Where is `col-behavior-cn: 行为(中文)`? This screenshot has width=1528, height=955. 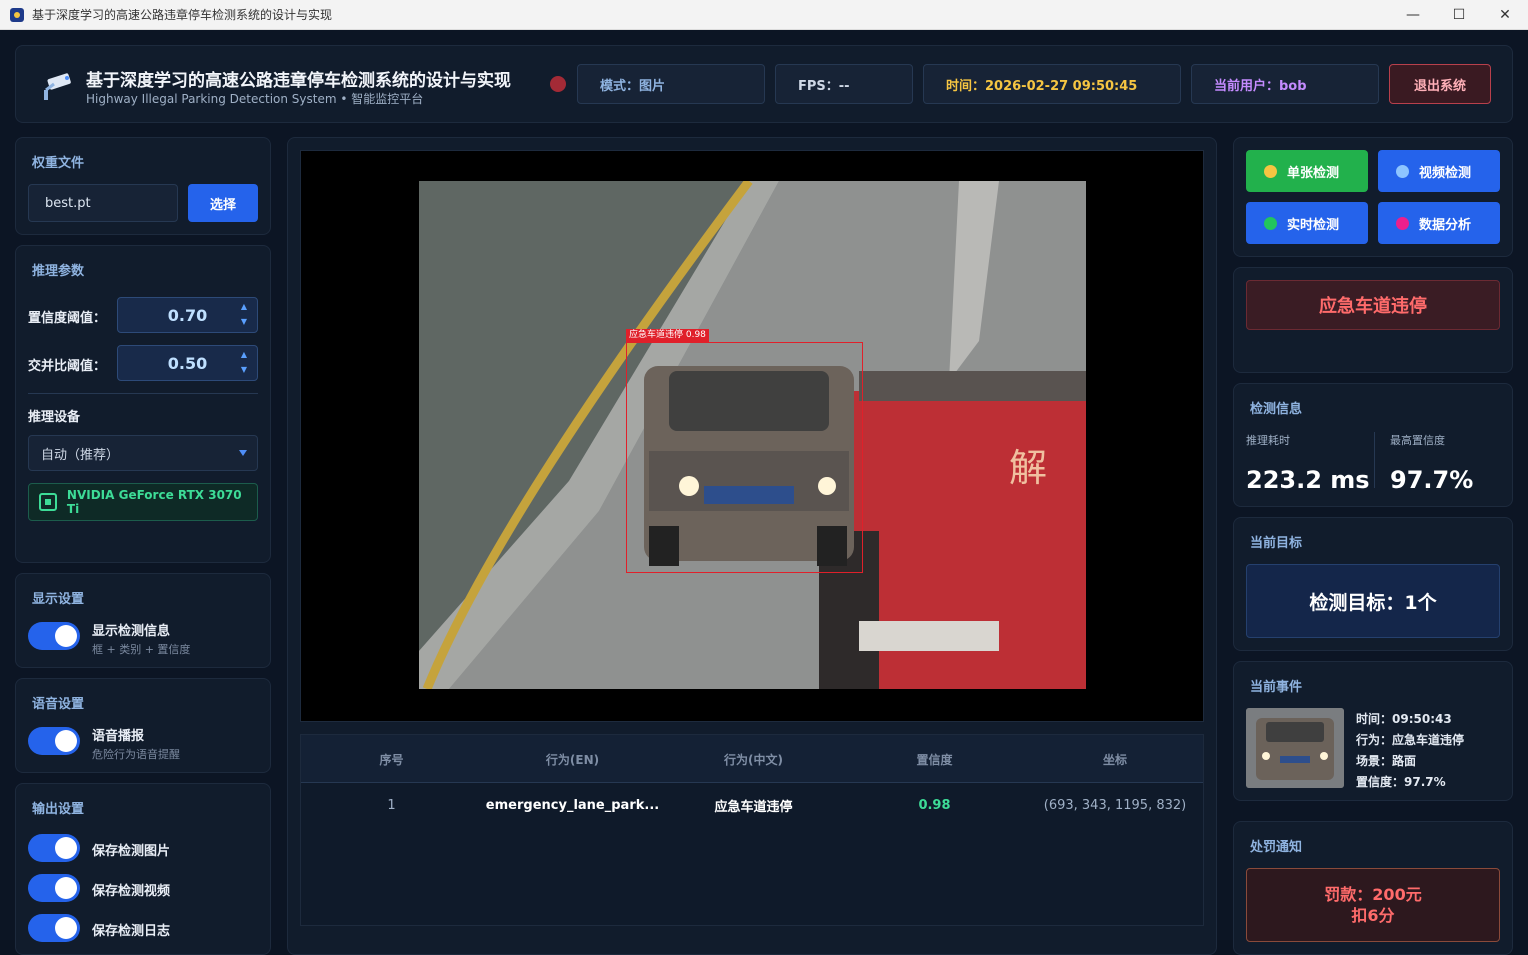
col-behavior-cn: 行为(中文) is located at coordinates (753, 759).